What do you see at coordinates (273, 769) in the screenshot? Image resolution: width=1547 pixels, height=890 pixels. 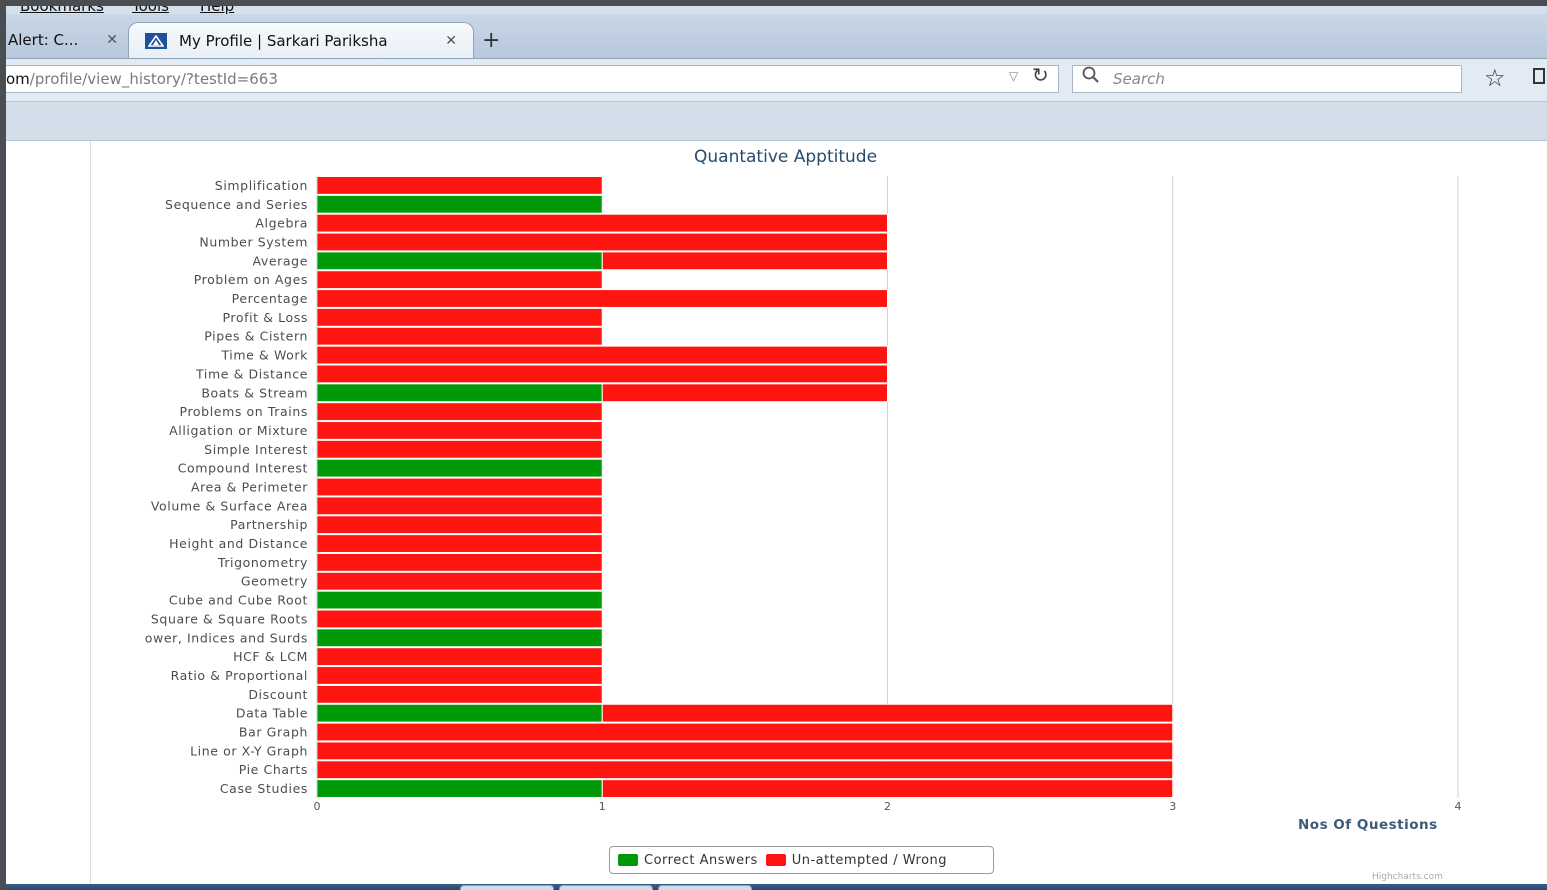 I see `y-category-label: Pie Charts` at bounding box center [273, 769].